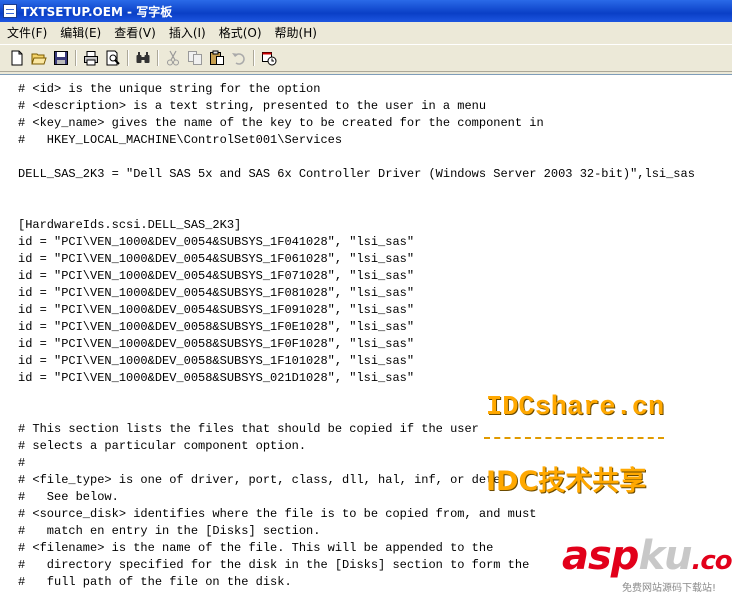 The image size is (732, 597). What do you see at coordinates (61, 58) in the screenshot?
I see `save-icon` at bounding box center [61, 58].